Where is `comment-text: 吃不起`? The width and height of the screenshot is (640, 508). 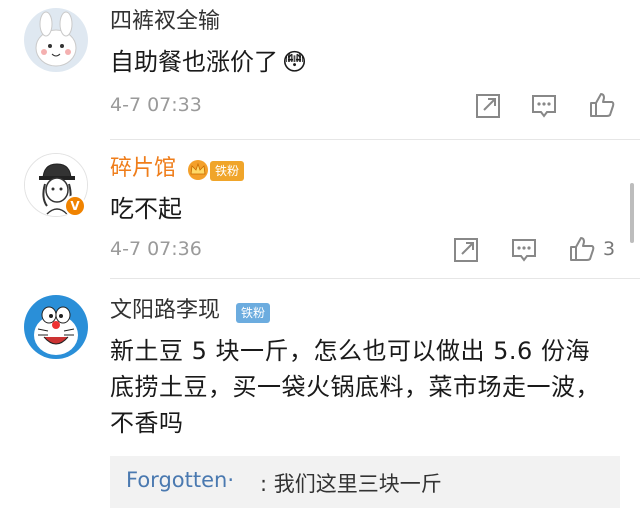 comment-text: 吃不起 is located at coordinates (146, 209).